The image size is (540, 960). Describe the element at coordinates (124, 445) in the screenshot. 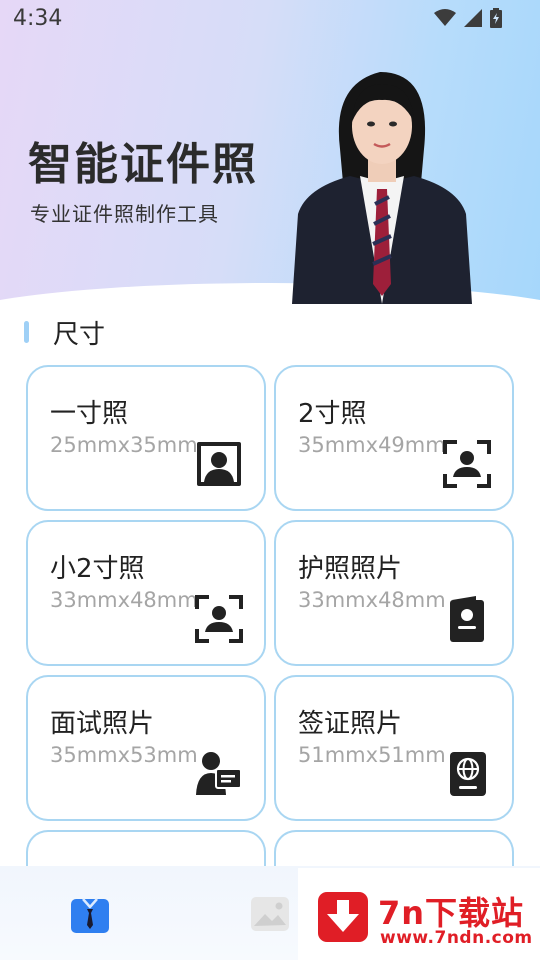

I see `card-size: 25mmx35mm` at that location.